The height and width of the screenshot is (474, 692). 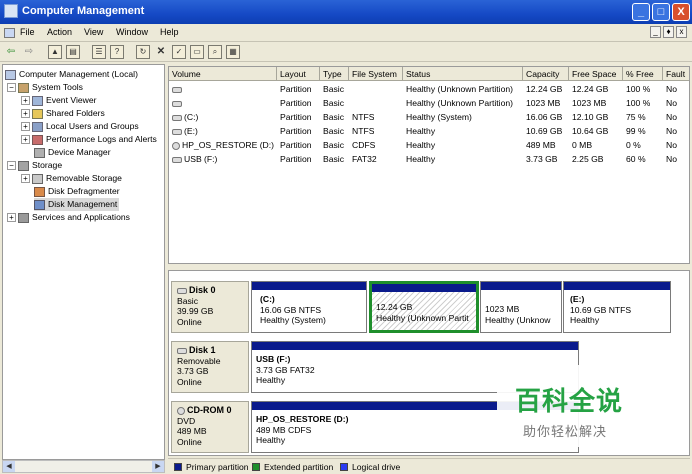 What do you see at coordinates (521, 307) in the screenshot?
I see `partition-unknown-2: 1023 MB Healthy (Unknow` at bounding box center [521, 307].